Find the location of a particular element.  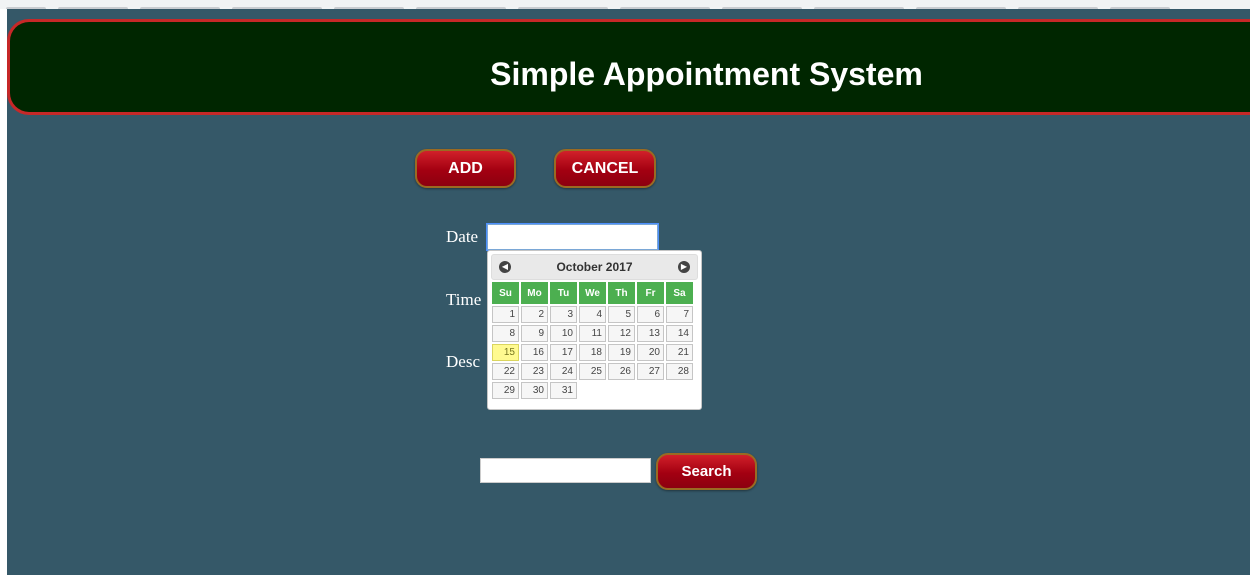

search-input is located at coordinates (565, 470).